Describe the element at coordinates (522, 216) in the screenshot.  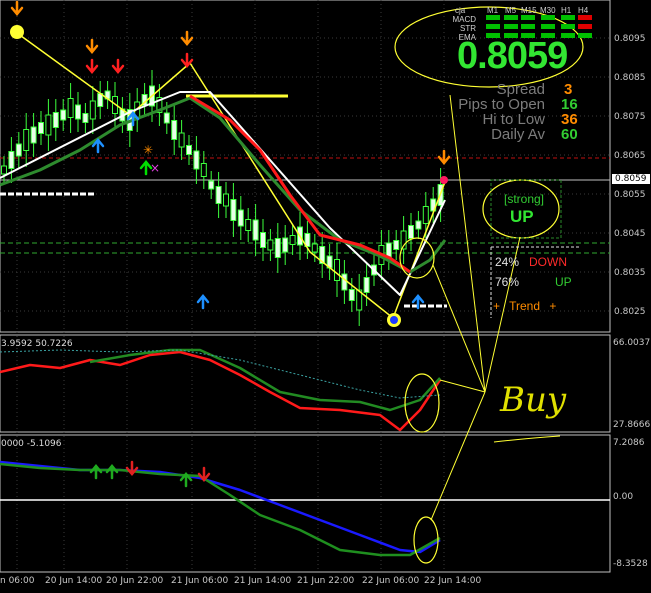
I see `signal-direction: UP` at that location.